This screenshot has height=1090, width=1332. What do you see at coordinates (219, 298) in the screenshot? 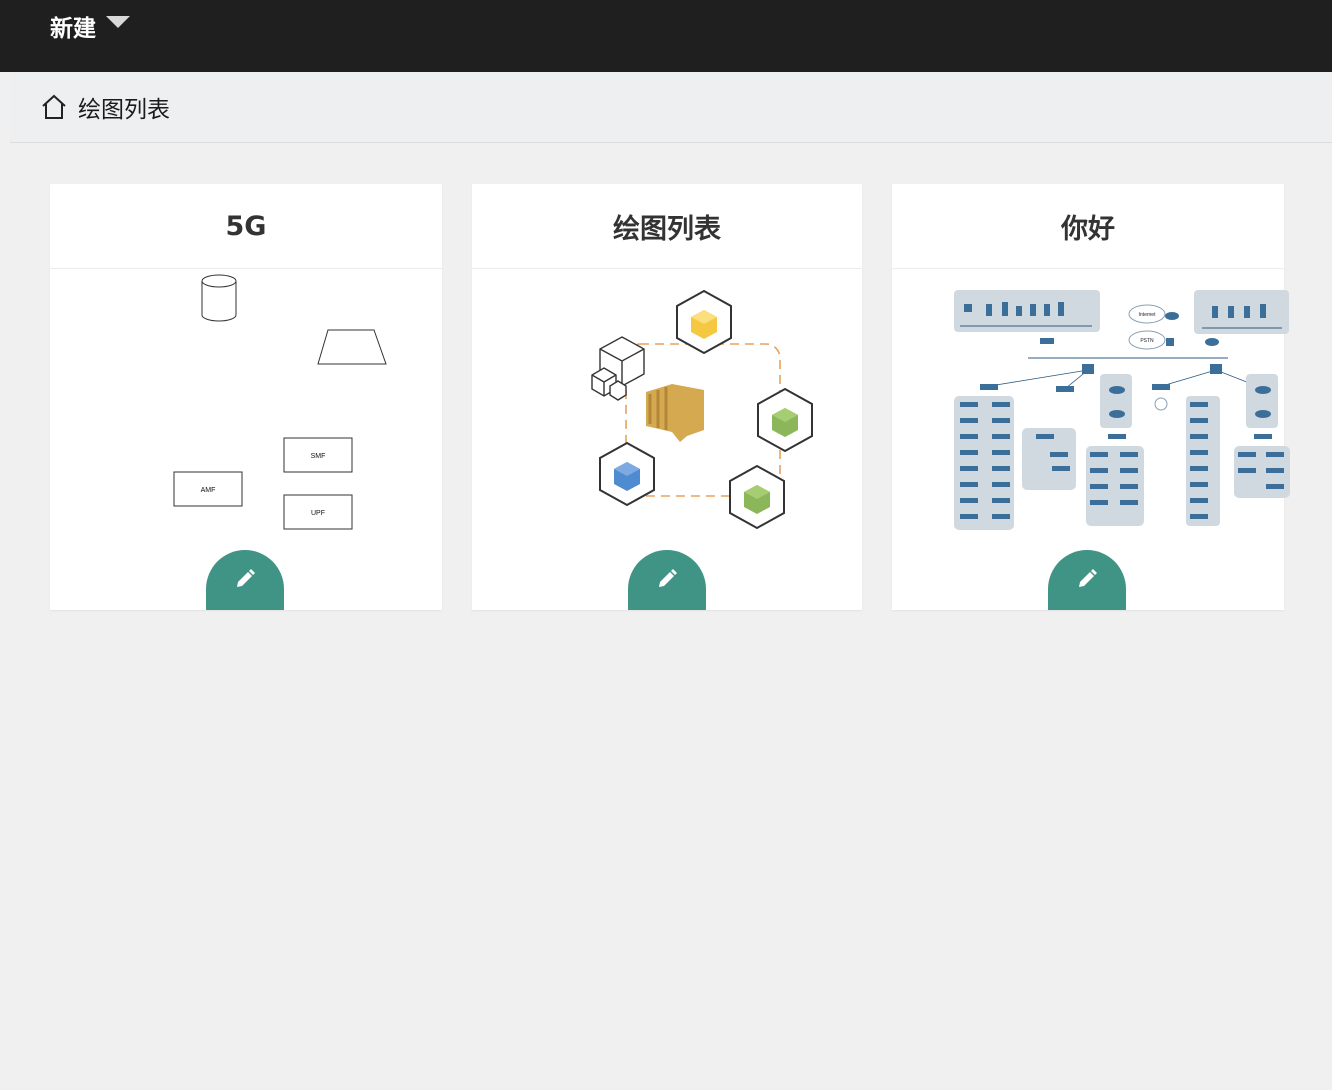
I see `cylinder-shape` at bounding box center [219, 298].